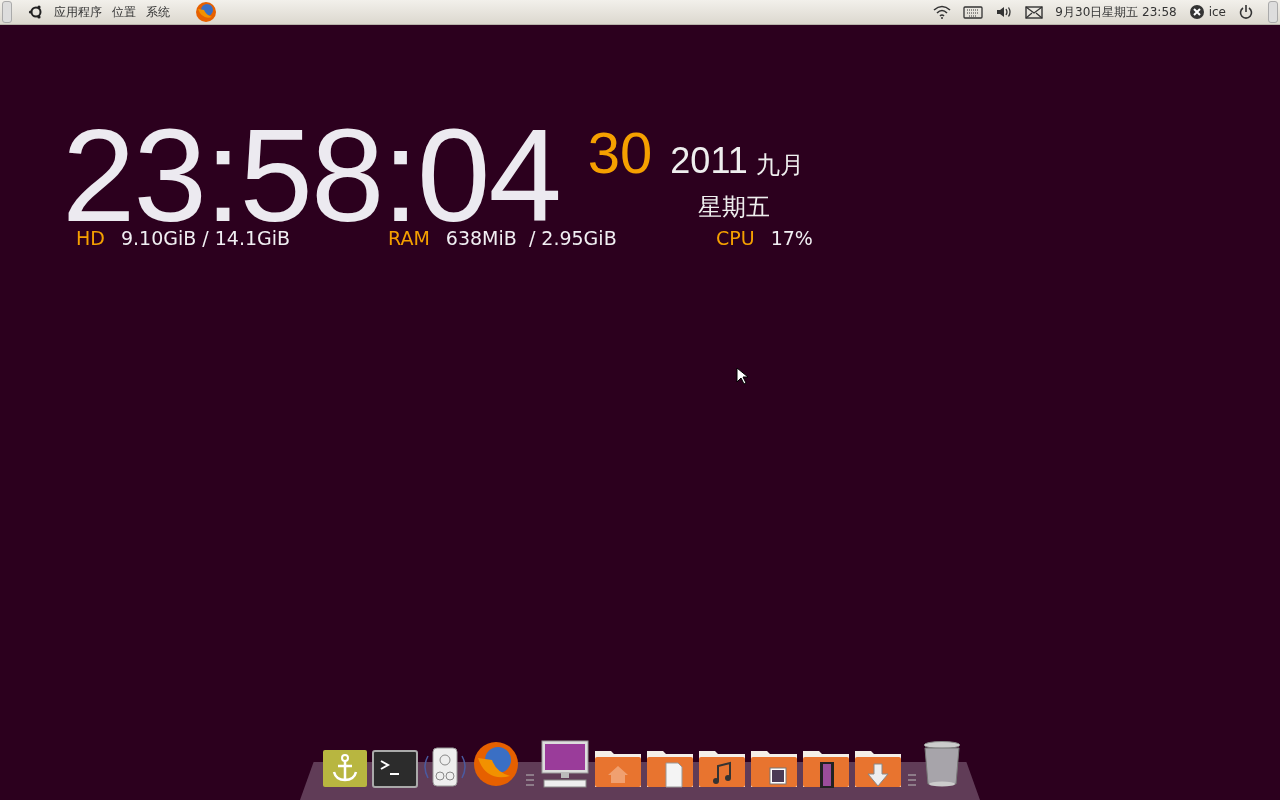  Describe the element at coordinates (733, 207) in the screenshot. I see `clock-weekday: 星期五` at that location.